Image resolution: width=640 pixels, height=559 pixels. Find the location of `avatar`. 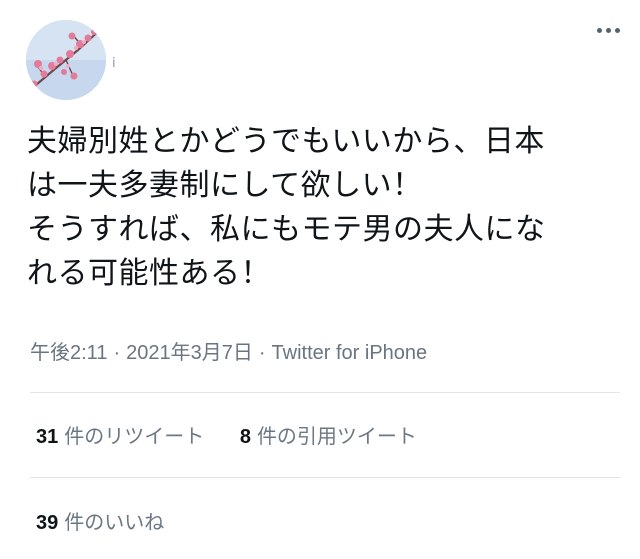

avatar is located at coordinates (66, 60).